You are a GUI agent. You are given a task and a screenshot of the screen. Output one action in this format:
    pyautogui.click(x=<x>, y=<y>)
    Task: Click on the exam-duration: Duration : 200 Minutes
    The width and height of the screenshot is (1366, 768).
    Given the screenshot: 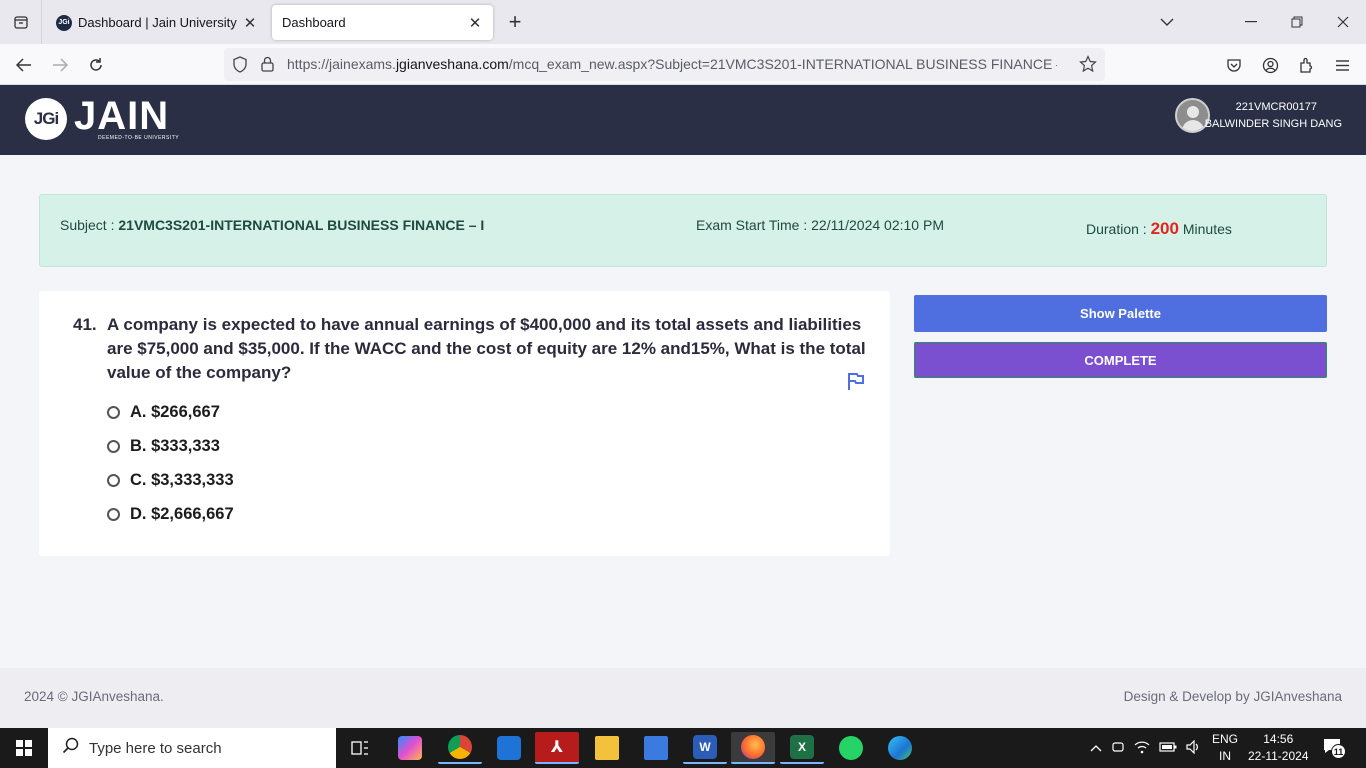 What is the action you would take?
    pyautogui.click(x=1159, y=228)
    